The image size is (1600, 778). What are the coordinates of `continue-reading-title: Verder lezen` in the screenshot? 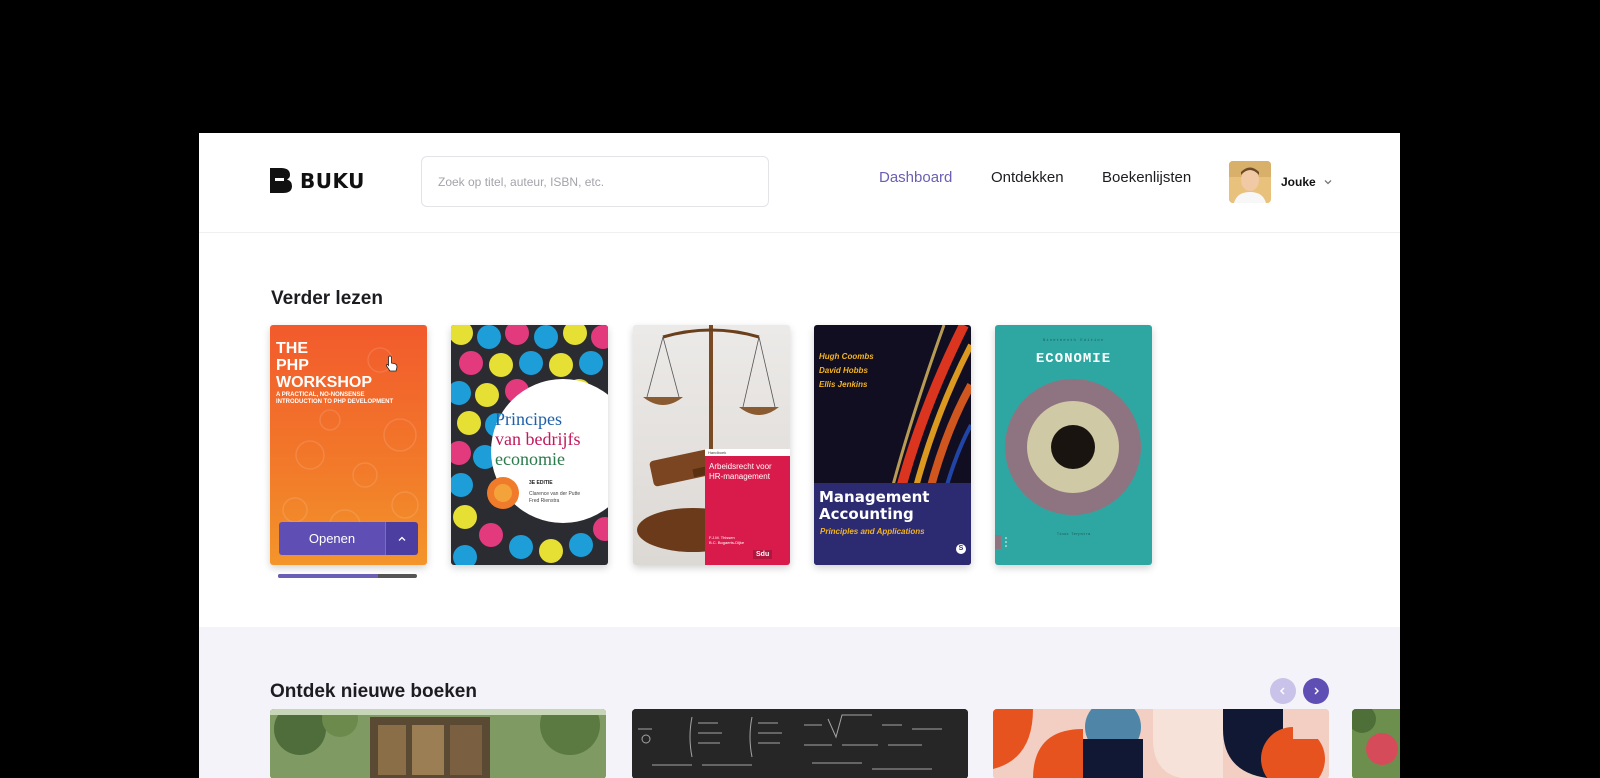 It's located at (327, 298).